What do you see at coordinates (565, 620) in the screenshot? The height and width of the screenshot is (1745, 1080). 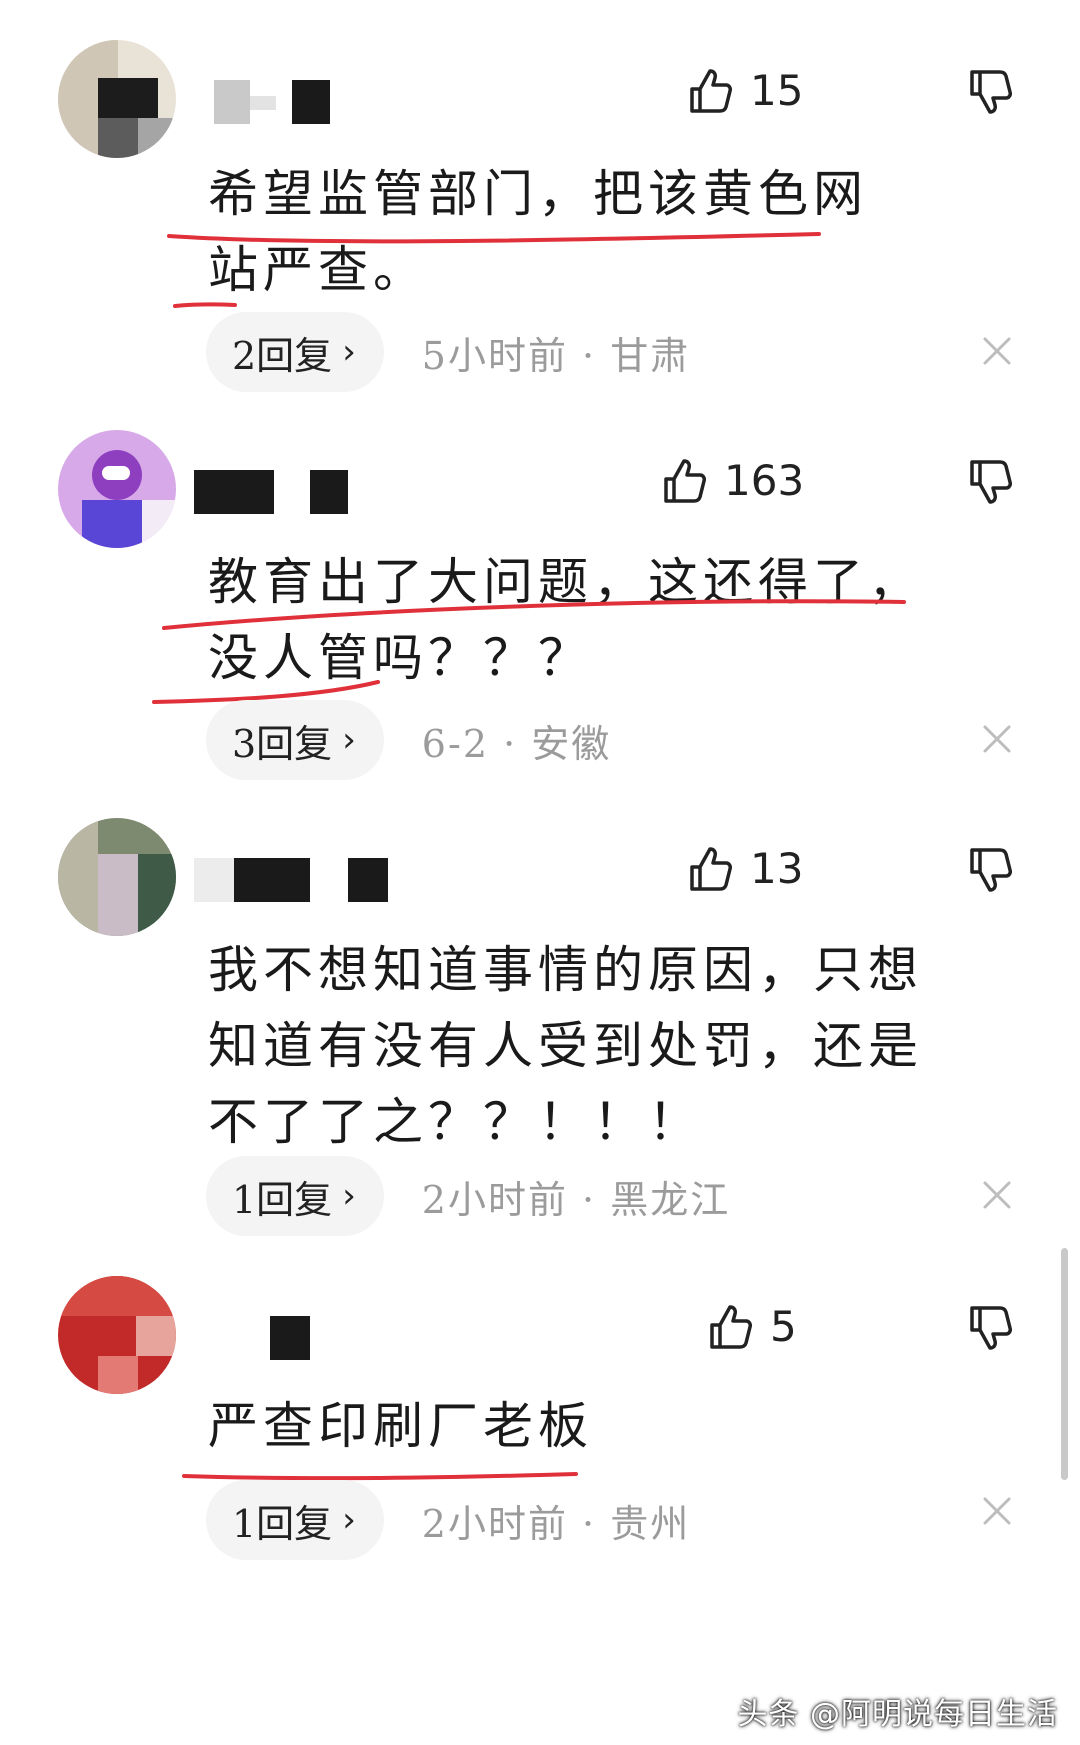 I see `comment-text: 教育出了大问题，这还得了，没人管吗？？？` at bounding box center [565, 620].